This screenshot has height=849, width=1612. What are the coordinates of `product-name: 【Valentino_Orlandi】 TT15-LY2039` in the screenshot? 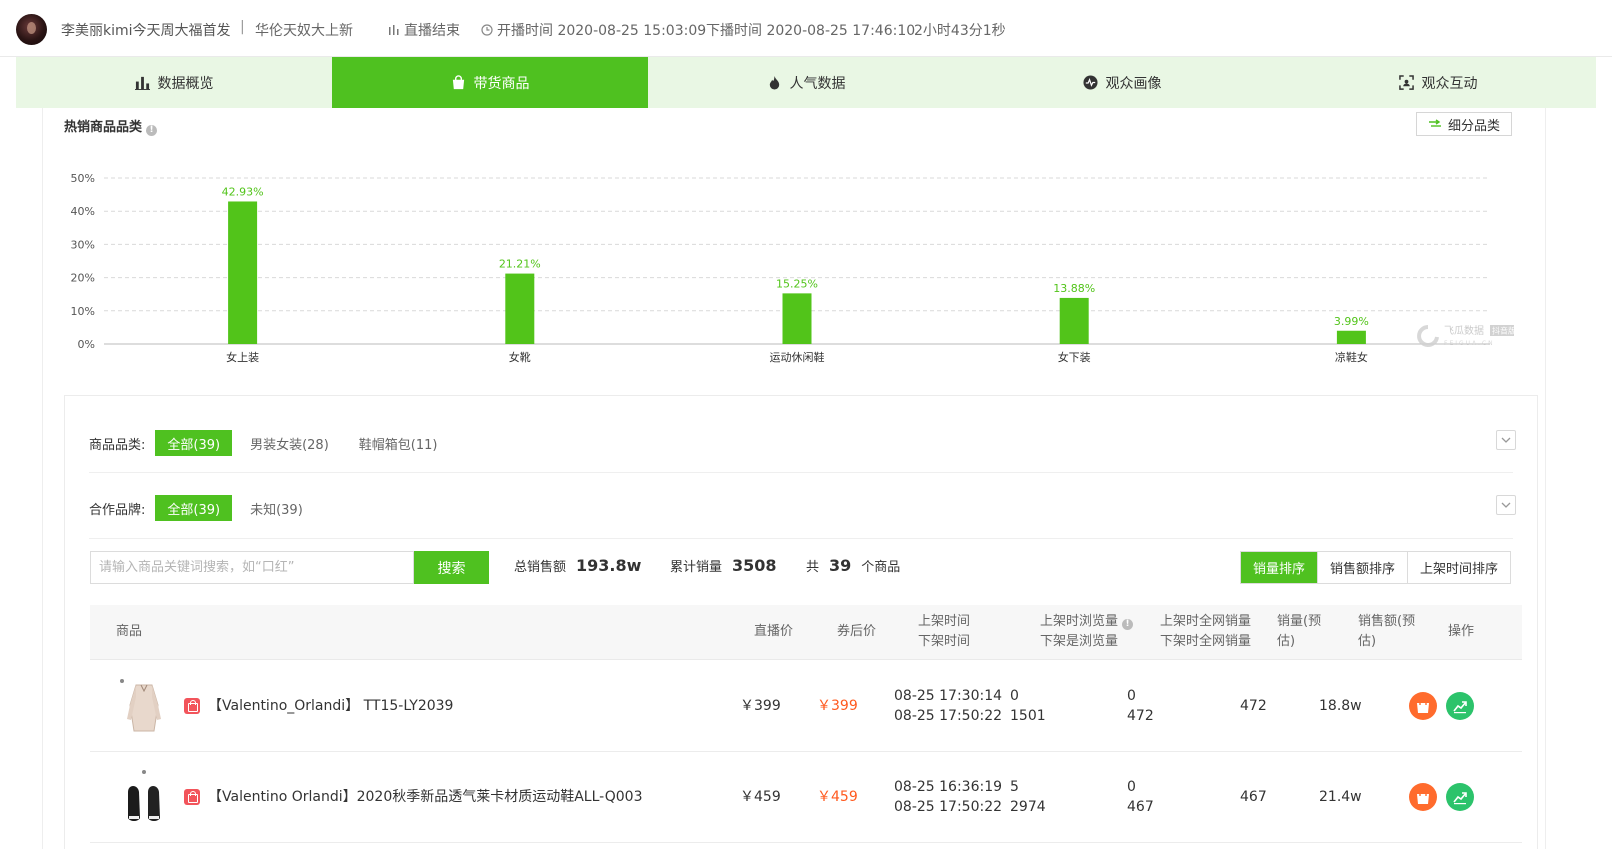 It's located at (330, 706).